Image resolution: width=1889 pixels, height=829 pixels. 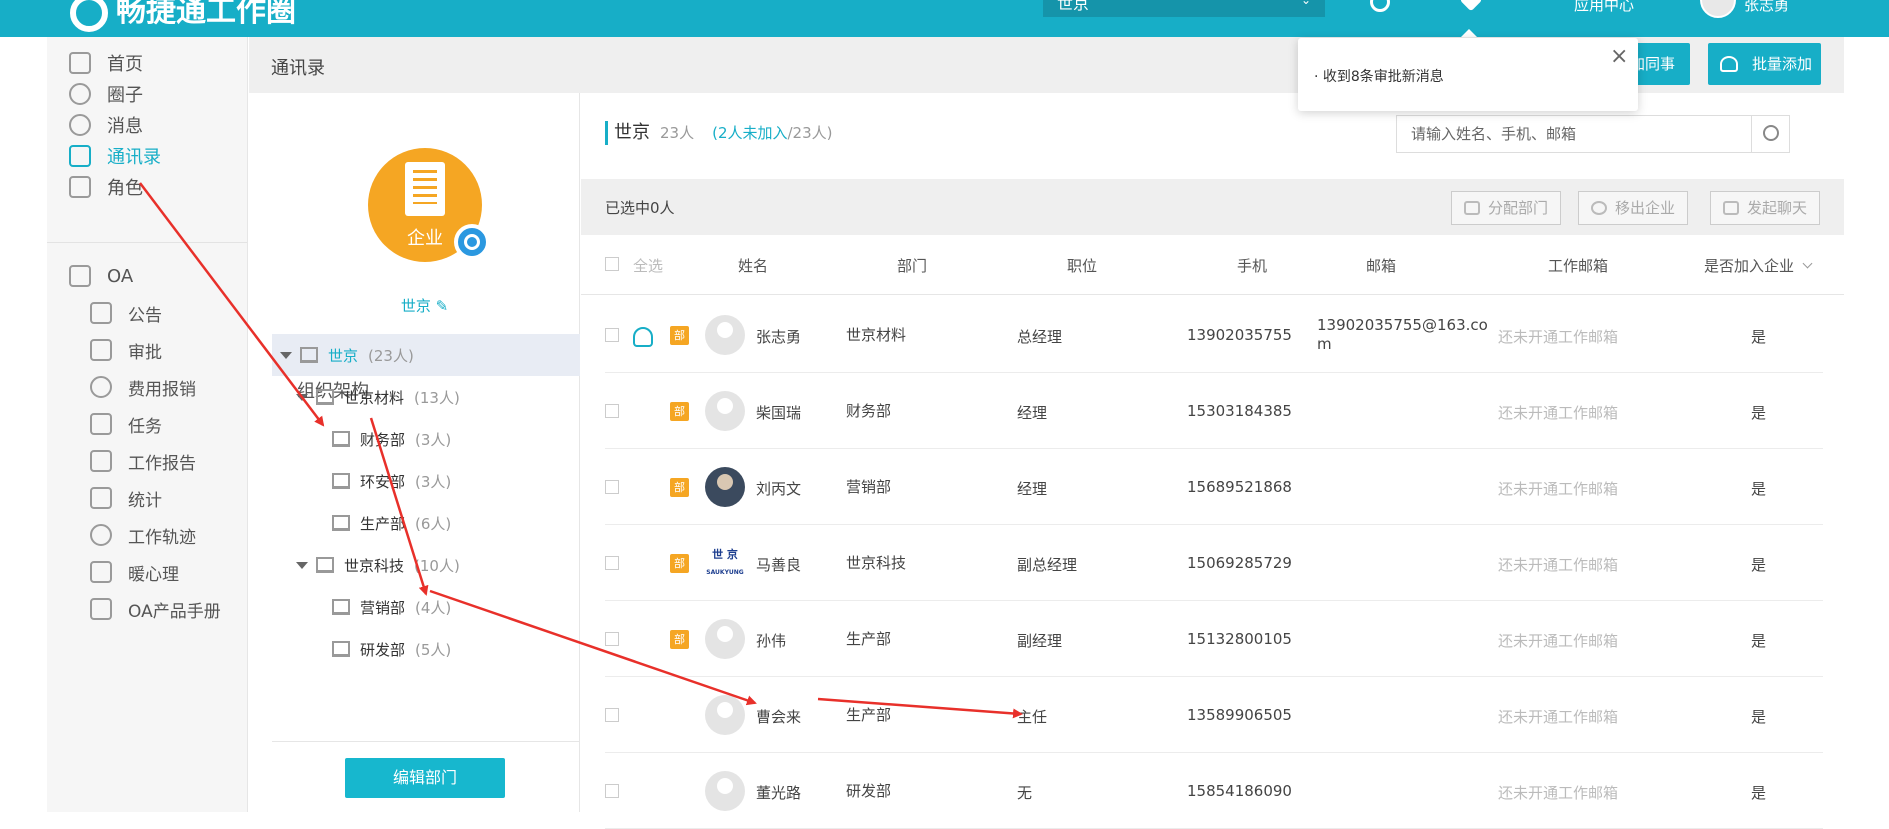 I want to click on member-count: 23人, so click(x=677, y=133).